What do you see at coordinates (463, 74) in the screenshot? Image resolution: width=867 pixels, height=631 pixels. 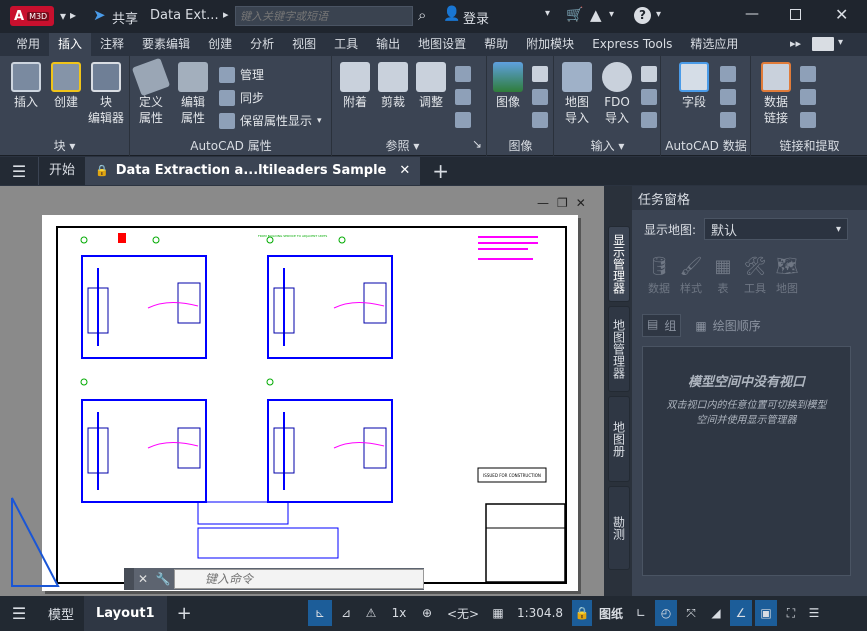 I see `ref-tool-1-icon` at bounding box center [463, 74].